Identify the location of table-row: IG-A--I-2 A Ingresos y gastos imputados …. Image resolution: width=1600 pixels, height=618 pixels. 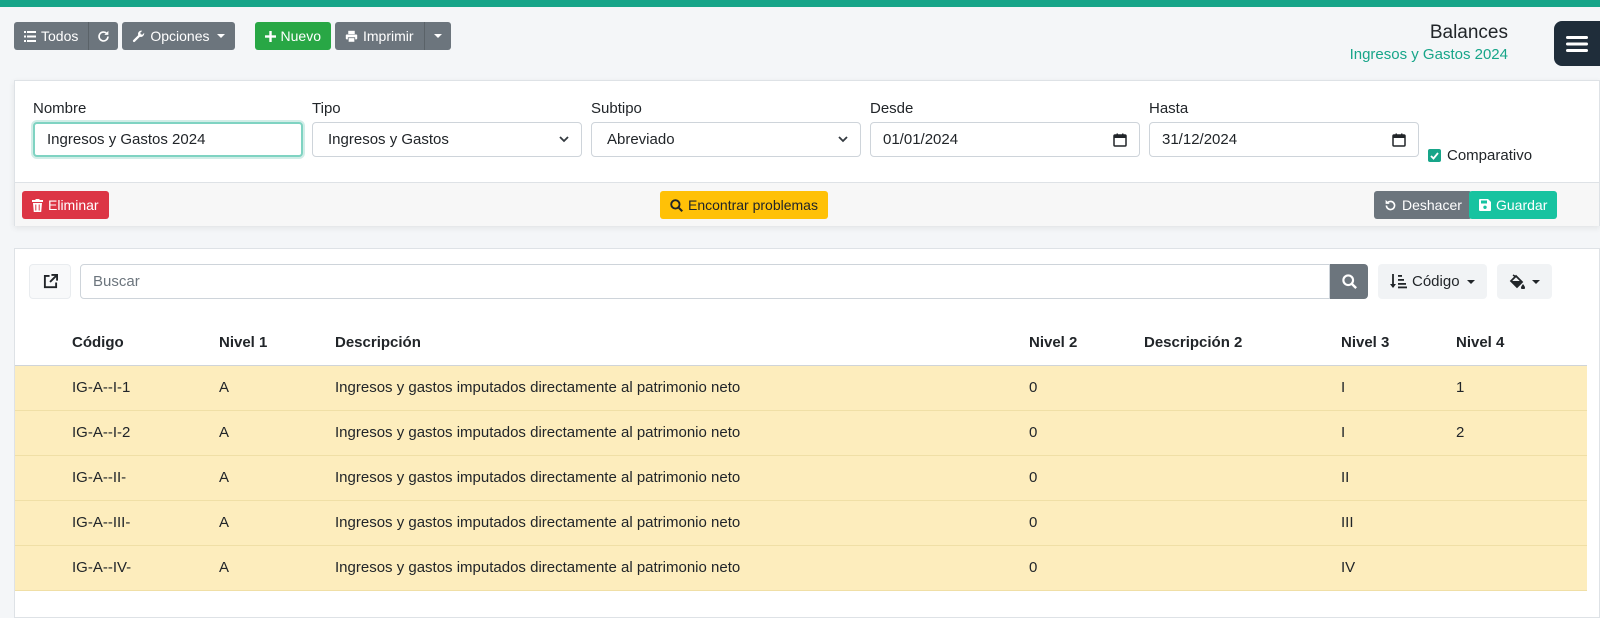
(801, 433).